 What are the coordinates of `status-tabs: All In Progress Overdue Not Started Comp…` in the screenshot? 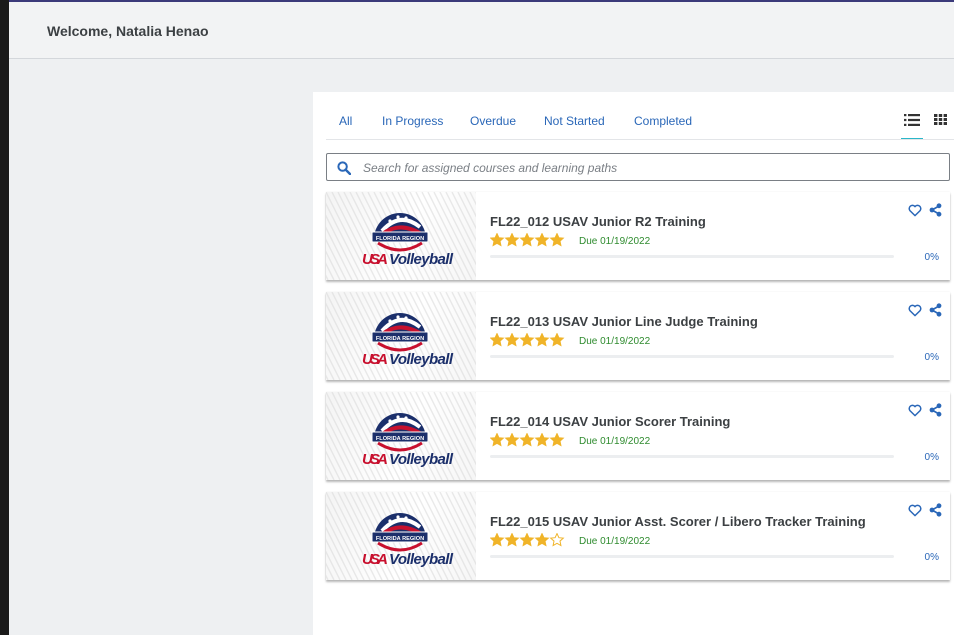 It's located at (633, 116).